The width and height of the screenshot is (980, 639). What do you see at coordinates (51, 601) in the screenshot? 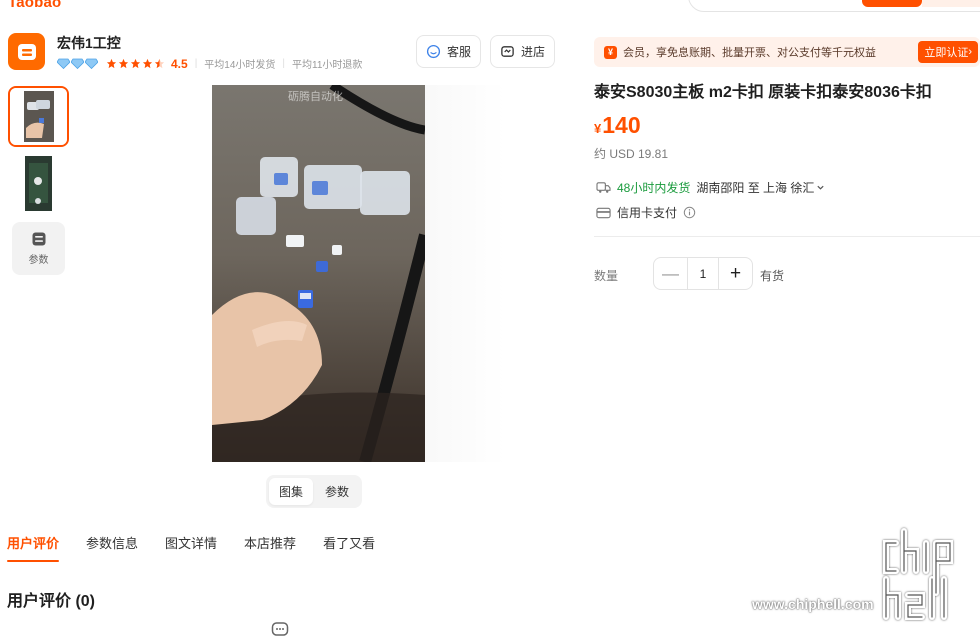
I see `reviews-title: 用户评价 (0)` at bounding box center [51, 601].